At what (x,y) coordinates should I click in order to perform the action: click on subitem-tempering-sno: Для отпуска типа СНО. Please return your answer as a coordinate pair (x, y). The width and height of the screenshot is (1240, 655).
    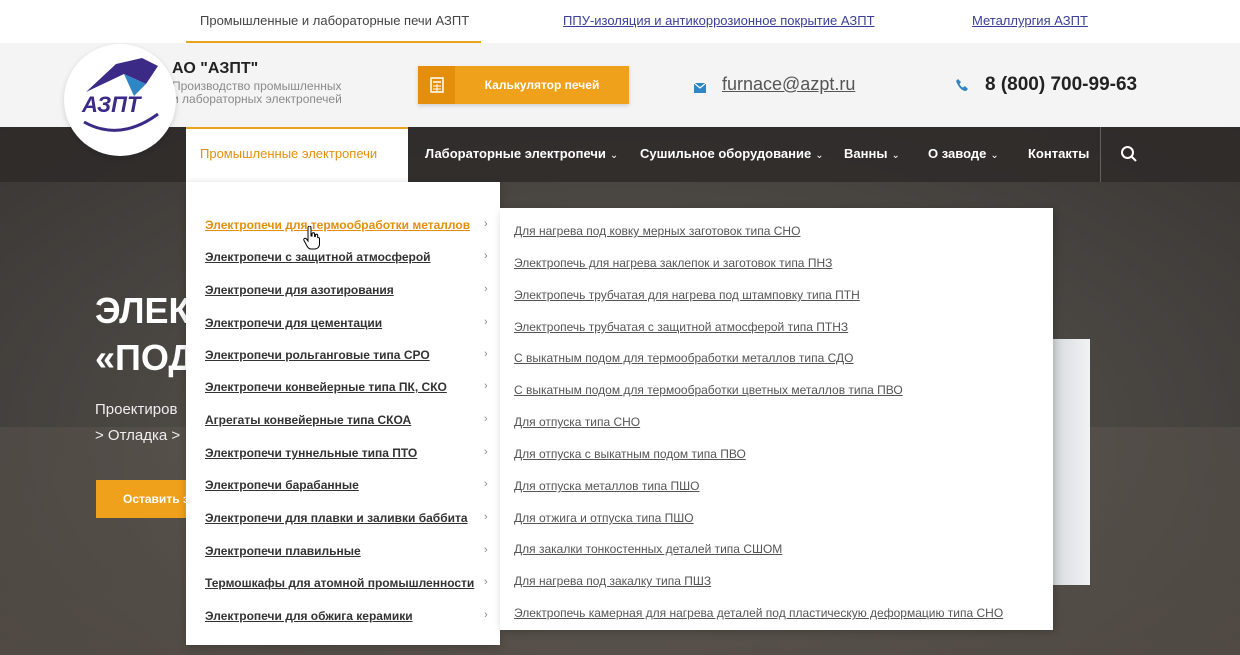
    Looking at the image, I should click on (577, 422).